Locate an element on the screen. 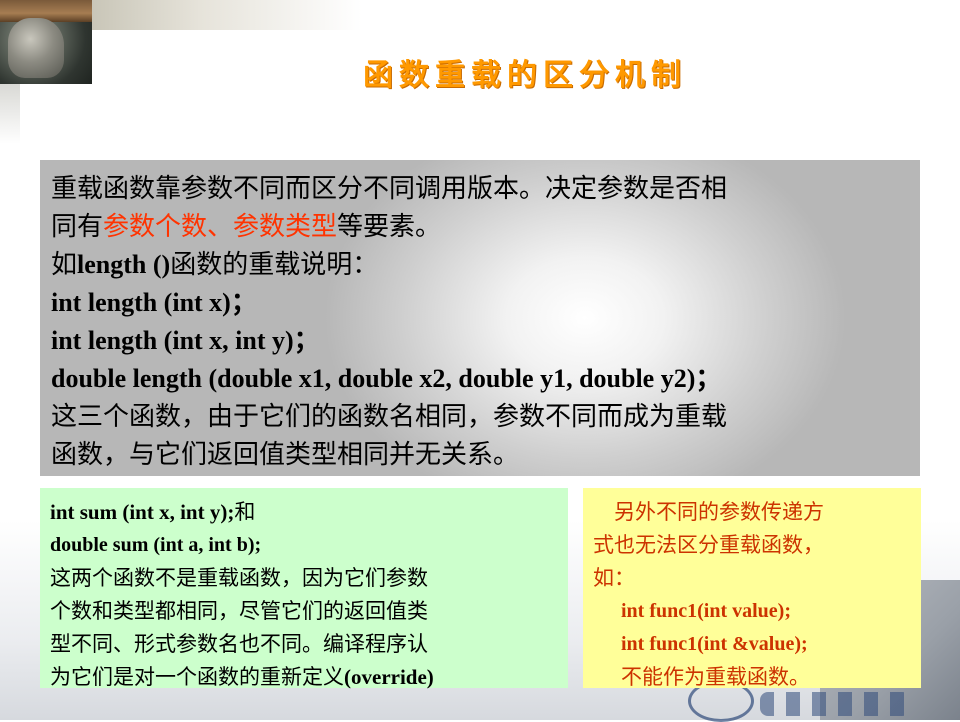 This screenshot has height=722, width=960. main-line-3-code: length () is located at coordinates (124, 264).